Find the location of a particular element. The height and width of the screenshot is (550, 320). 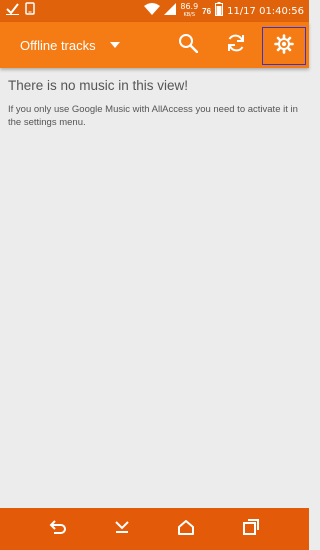

network-speed-value: 86.9 is located at coordinates (189, 6).